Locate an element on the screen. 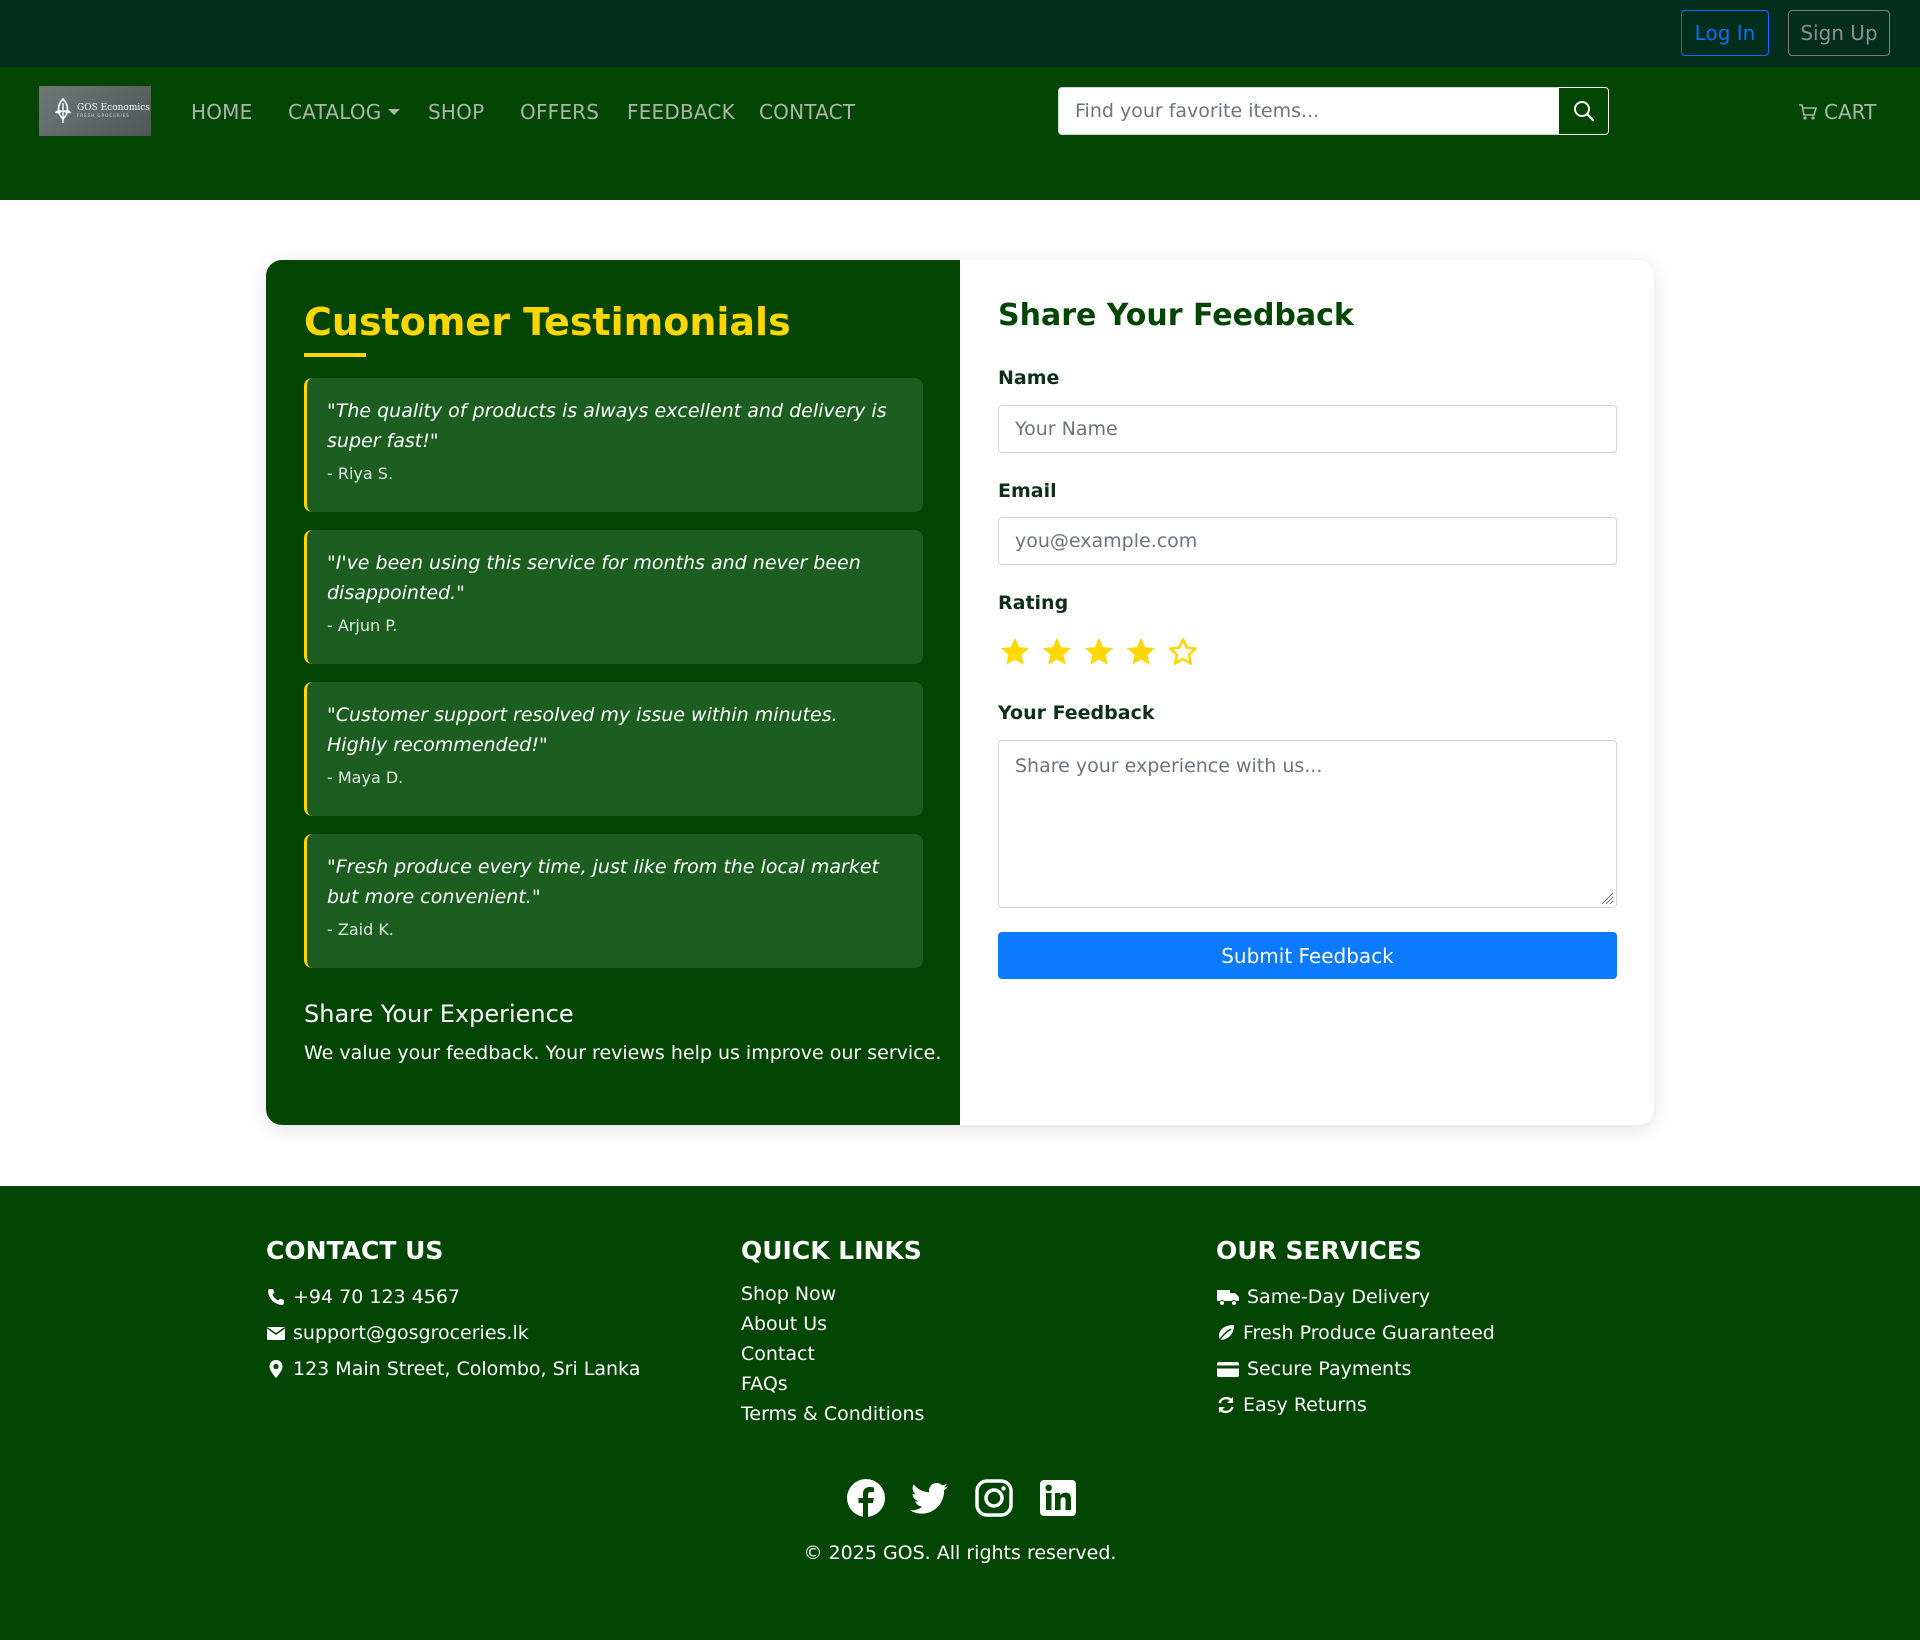  submit-feedback-button: Submit Feedback is located at coordinates (1307, 955).